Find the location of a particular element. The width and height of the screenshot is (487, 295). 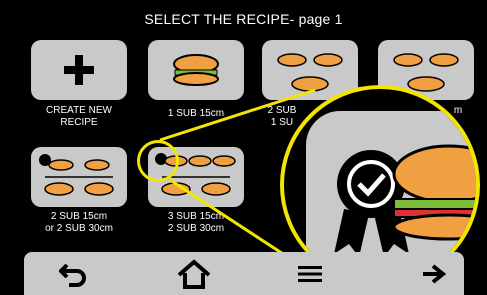

bottom-nav-bar is located at coordinates (244, 273).